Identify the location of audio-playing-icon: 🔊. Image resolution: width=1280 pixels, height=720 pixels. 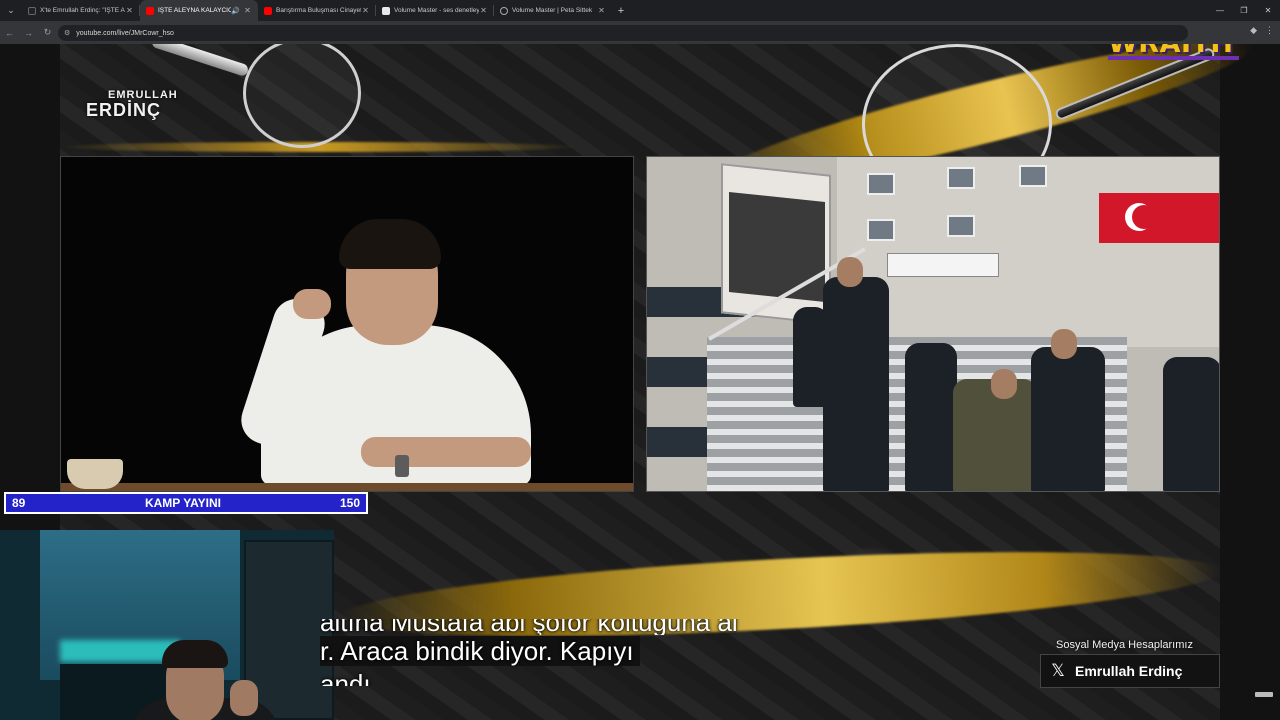
(235, 11).